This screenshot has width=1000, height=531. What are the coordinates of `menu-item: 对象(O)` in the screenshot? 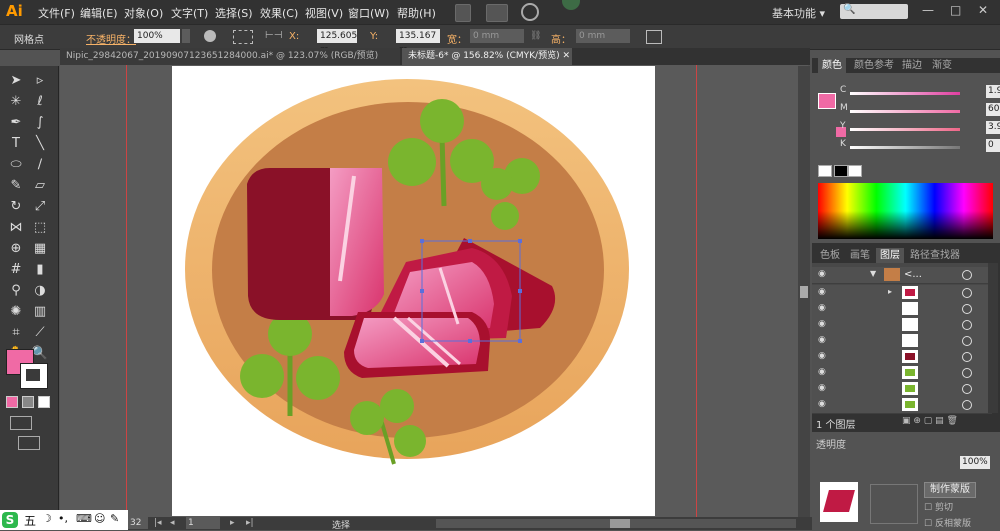 It's located at (143, 13).